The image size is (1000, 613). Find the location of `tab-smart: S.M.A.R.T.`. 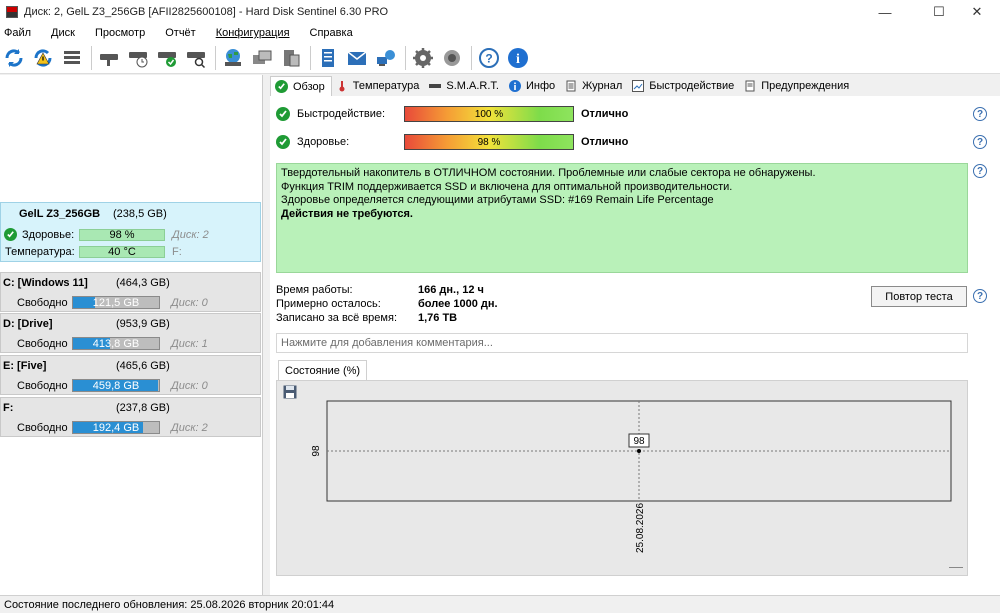

tab-smart: S.M.A.R.T. is located at coordinates (465, 86).